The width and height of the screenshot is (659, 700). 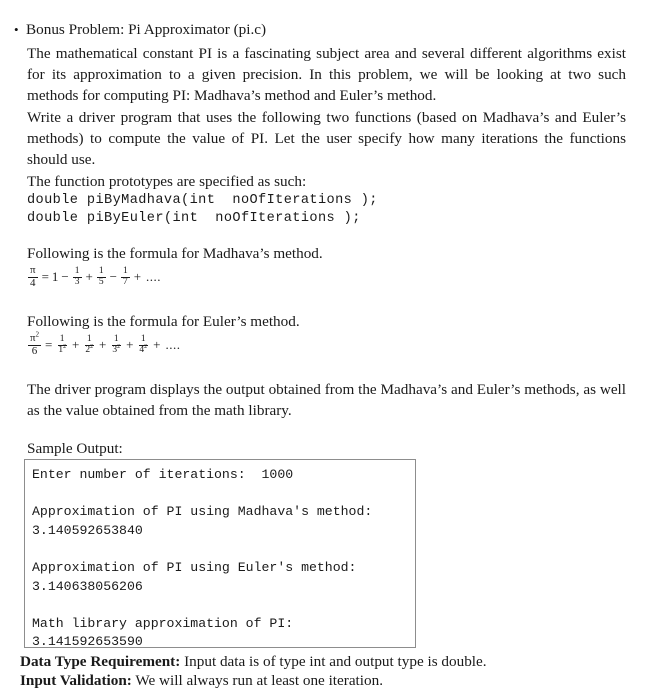 I want to click on madhava-term-2-num: 1, so click(x=101, y=271).